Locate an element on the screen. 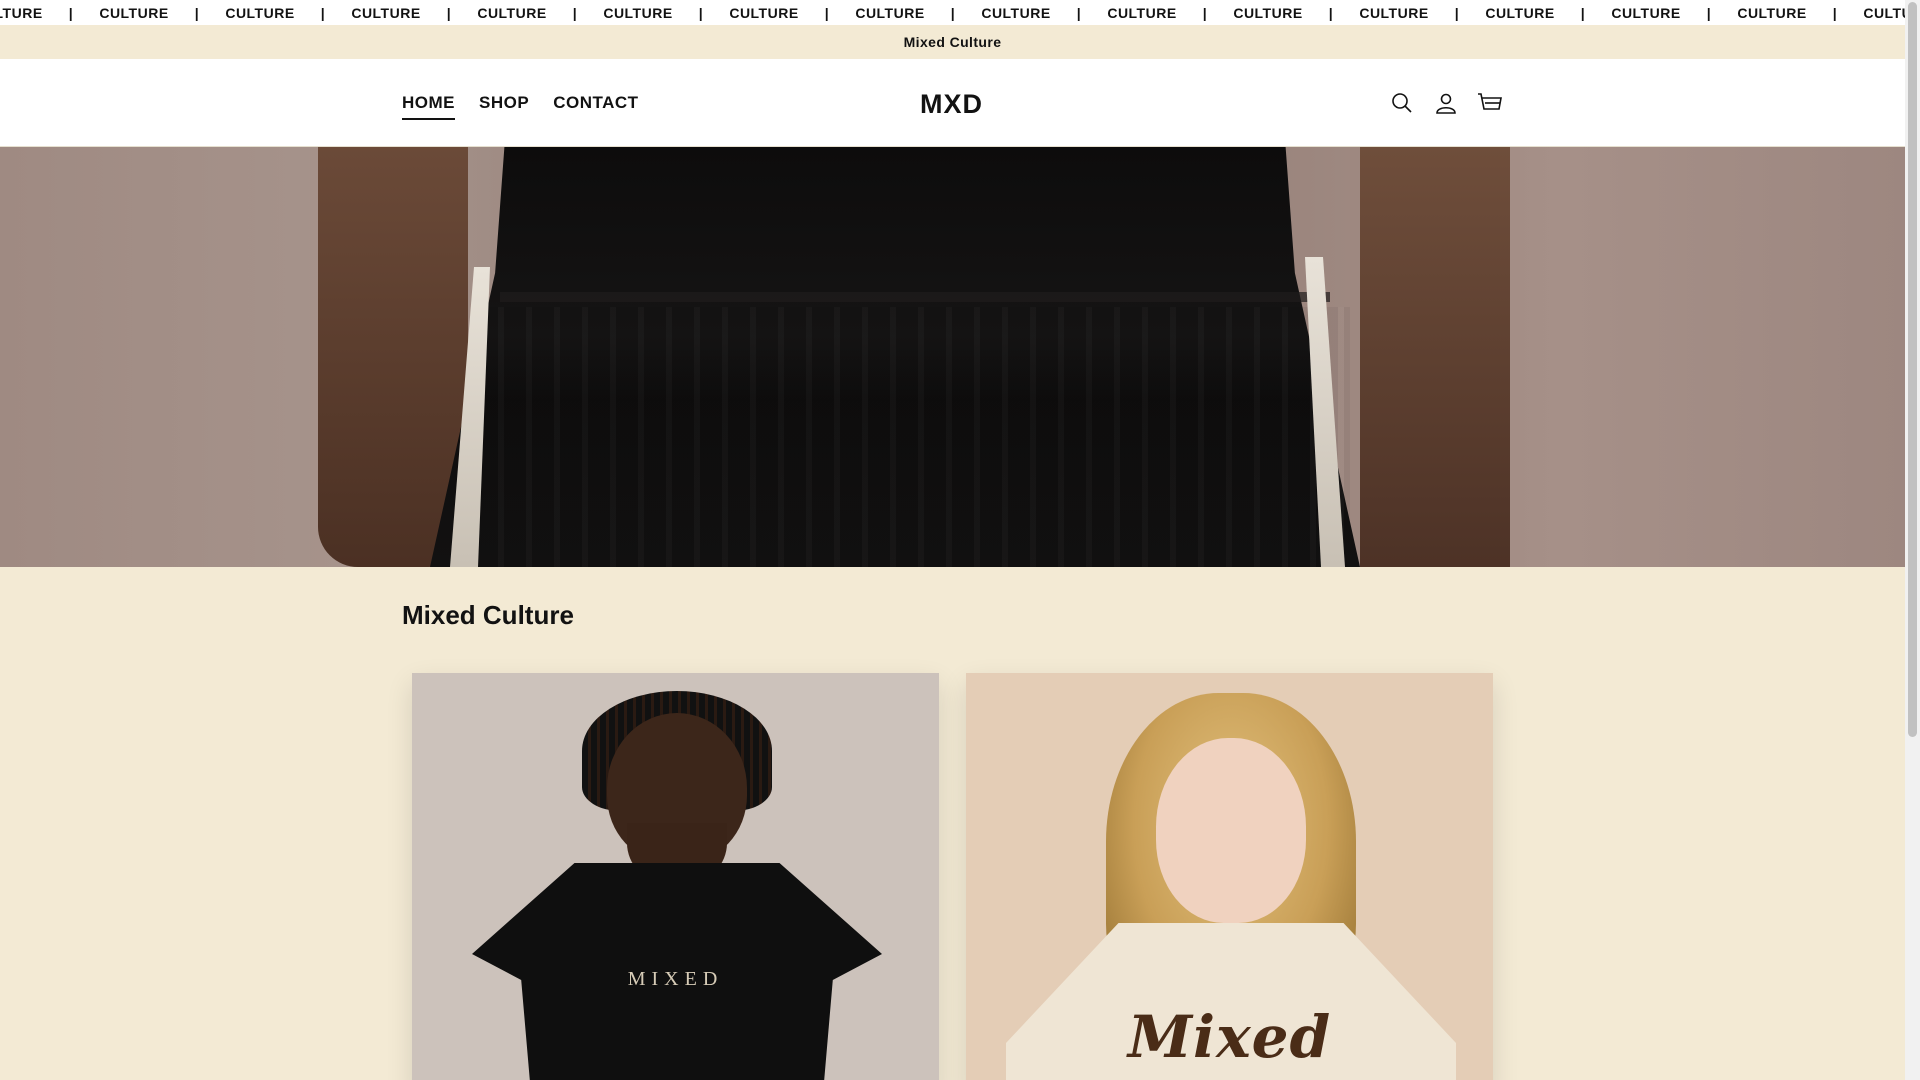 The height and width of the screenshot is (1080, 1920). announcement-text: Mixed Culture is located at coordinates (952, 42).